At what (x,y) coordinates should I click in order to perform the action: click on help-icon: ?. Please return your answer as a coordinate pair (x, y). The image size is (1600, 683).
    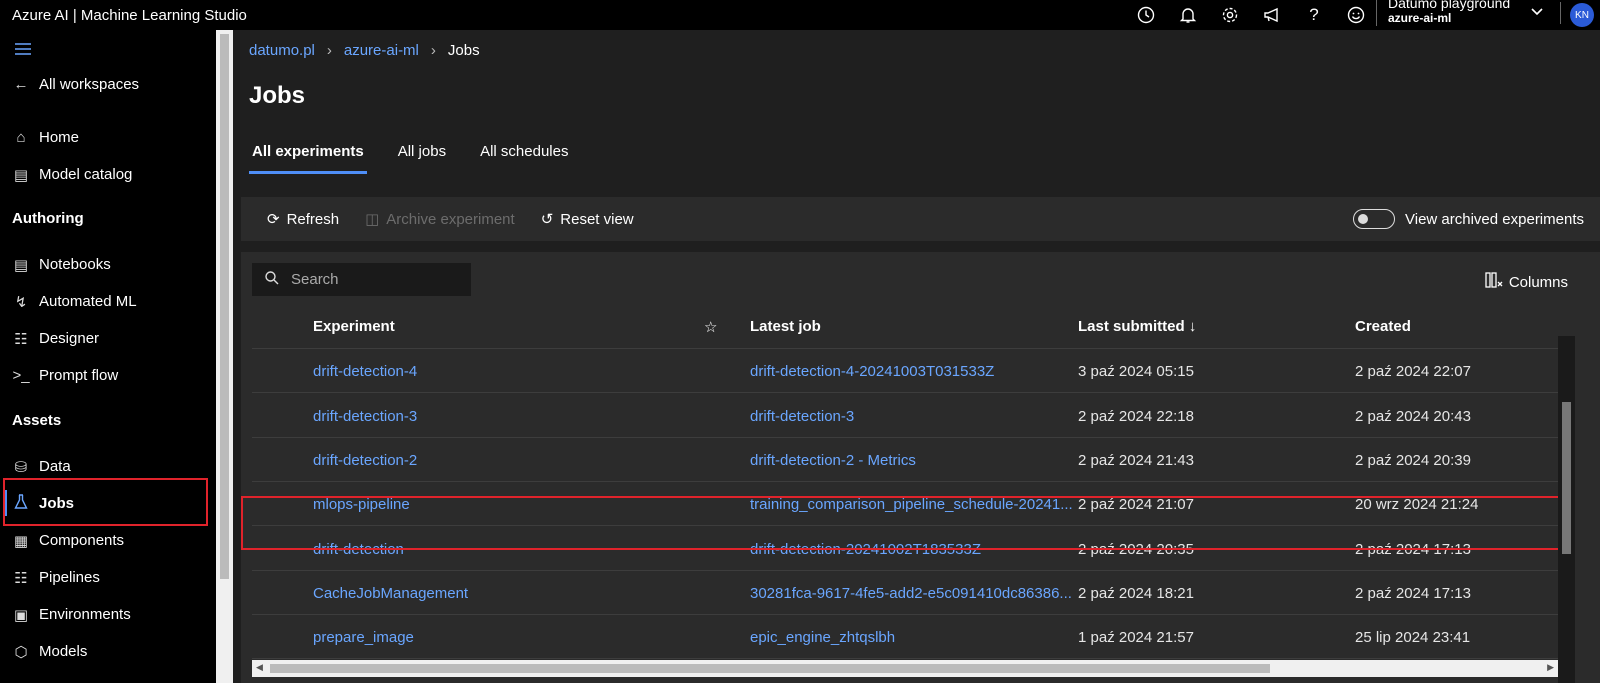
    Looking at the image, I should click on (1314, 15).